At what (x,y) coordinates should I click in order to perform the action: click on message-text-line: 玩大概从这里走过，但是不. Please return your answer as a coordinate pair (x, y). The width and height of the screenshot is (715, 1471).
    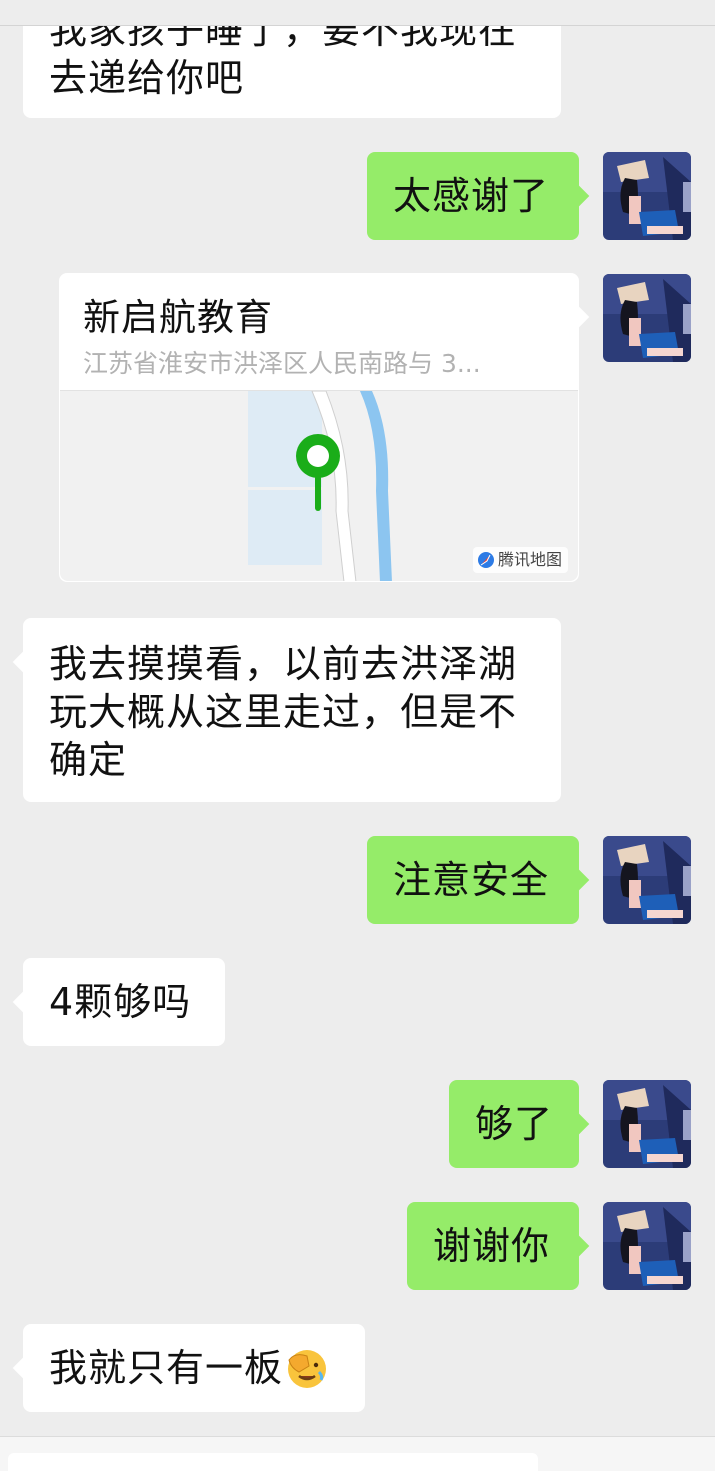
    Looking at the image, I should click on (283, 712).